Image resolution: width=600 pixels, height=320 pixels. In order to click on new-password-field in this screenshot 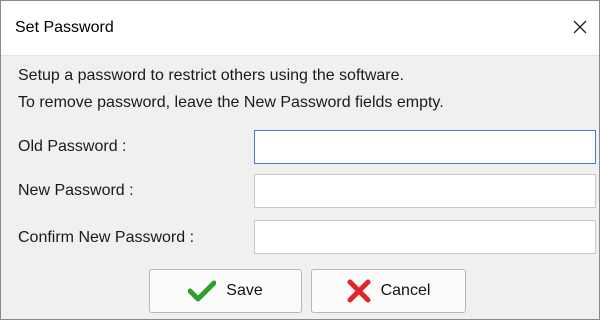, I will do `click(425, 191)`.